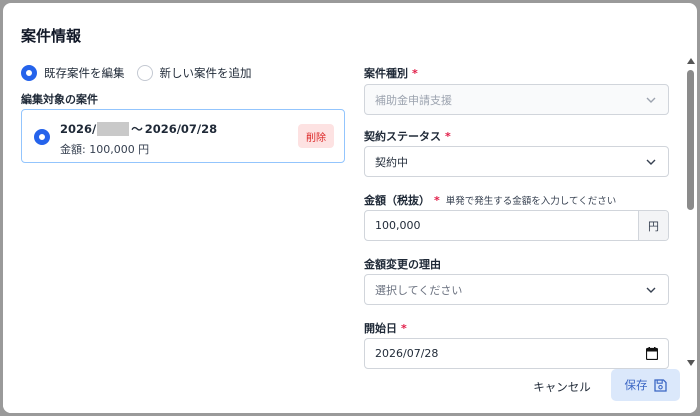 The width and height of the screenshot is (700, 416). I want to click on save-button: 保存, so click(645, 385).